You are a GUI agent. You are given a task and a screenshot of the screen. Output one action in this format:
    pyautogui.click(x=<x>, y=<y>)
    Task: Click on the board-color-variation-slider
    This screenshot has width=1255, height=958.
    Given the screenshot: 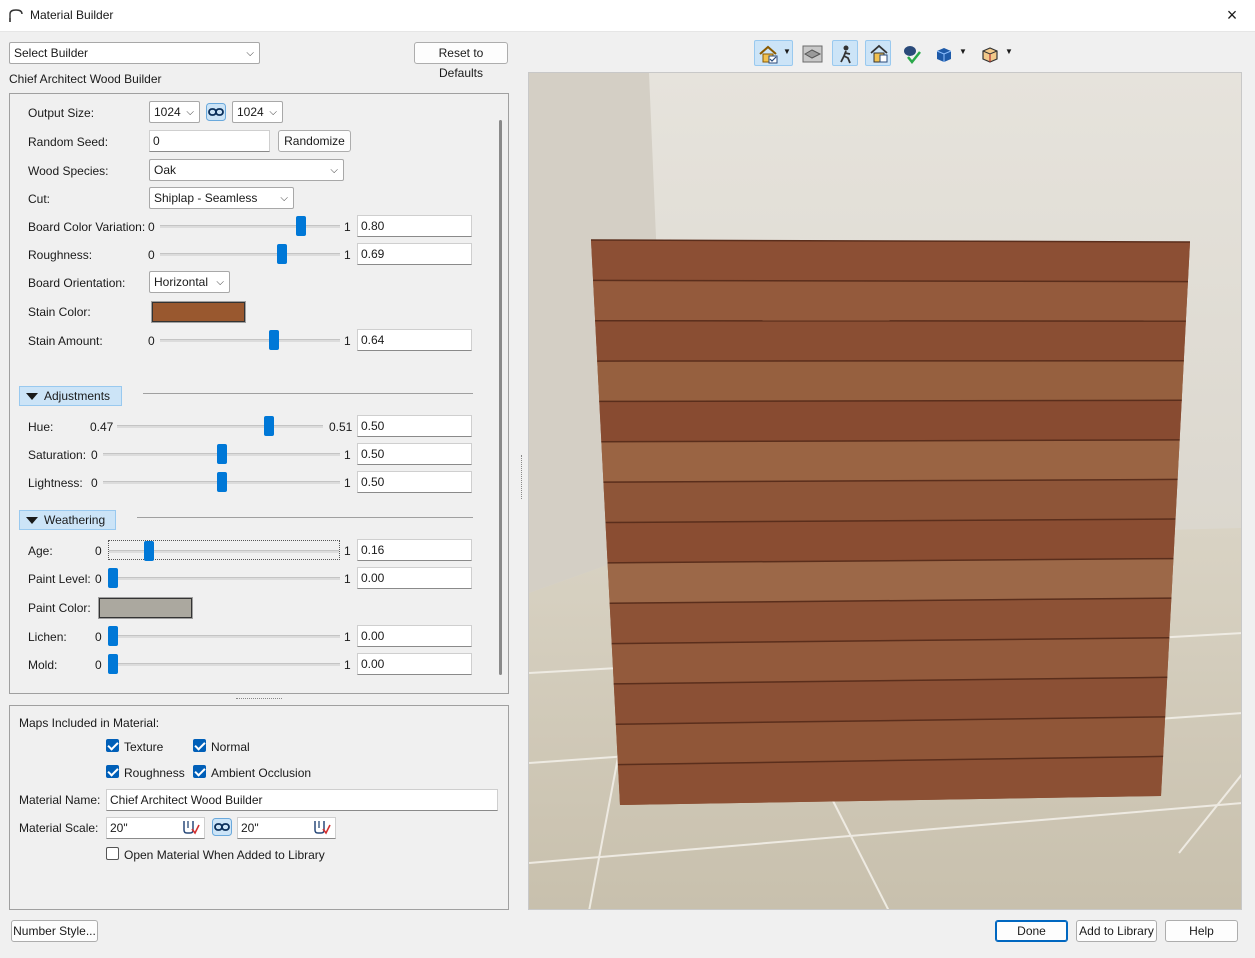 What is the action you would take?
    pyautogui.click(x=250, y=226)
    